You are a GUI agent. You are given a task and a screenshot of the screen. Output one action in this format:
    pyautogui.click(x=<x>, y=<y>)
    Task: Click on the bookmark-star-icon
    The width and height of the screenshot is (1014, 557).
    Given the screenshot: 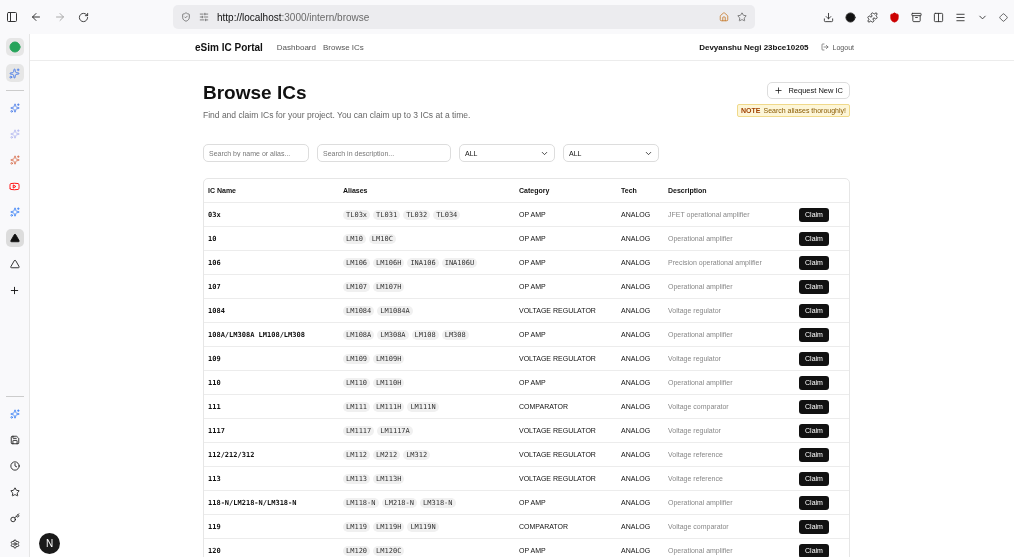 What is the action you would take?
    pyautogui.click(x=742, y=17)
    